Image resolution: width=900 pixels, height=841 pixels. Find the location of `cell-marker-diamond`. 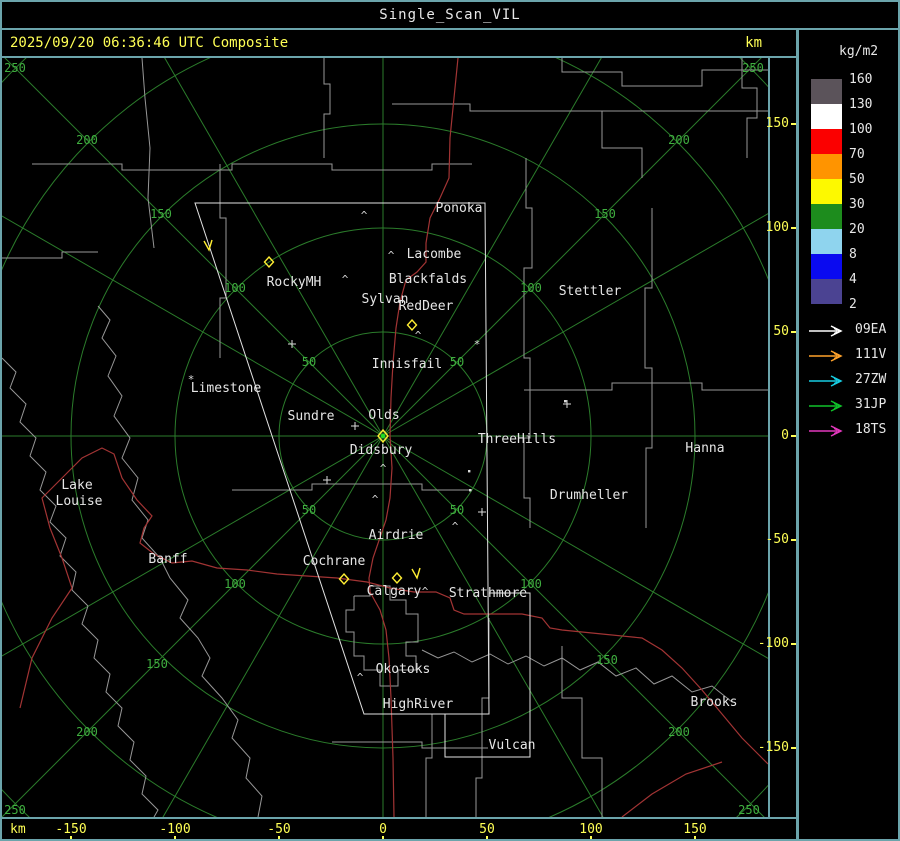

cell-marker-diamond is located at coordinates (397, 578).